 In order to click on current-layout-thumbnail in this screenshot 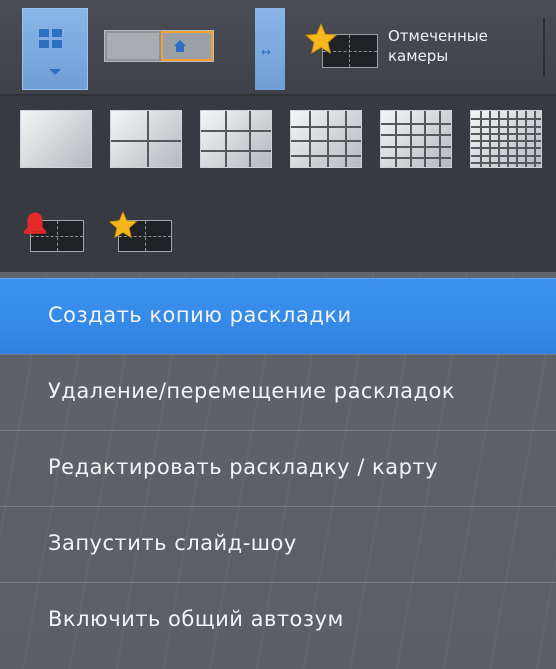, I will do `click(159, 46)`.